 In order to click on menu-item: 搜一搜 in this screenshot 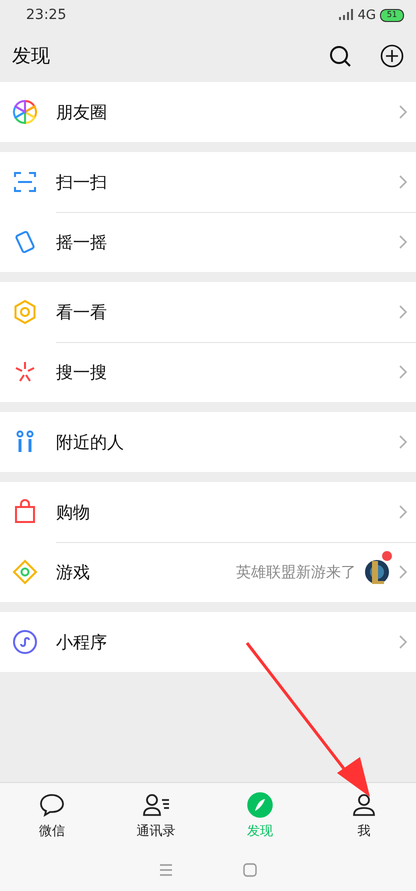, I will do `click(208, 372)`.